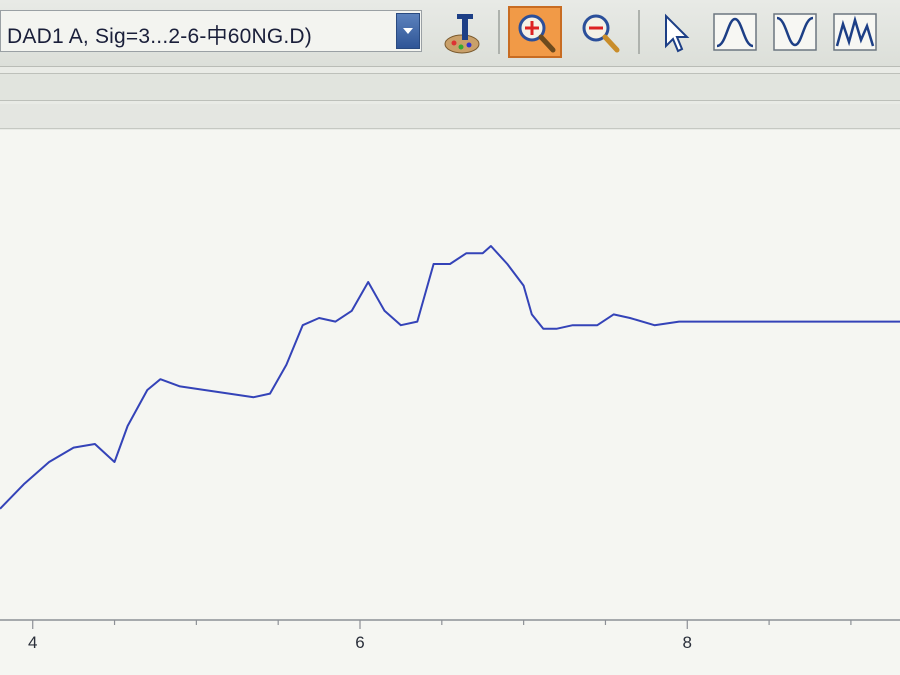 Image resolution: width=900 pixels, height=675 pixels. I want to click on chevron-down-icon, so click(408, 31).